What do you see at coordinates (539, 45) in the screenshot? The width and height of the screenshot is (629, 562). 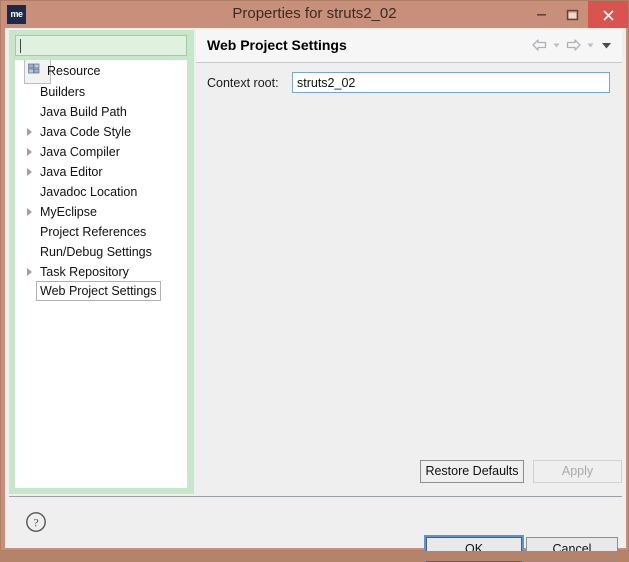 I see `back-arrow-icon` at bounding box center [539, 45].